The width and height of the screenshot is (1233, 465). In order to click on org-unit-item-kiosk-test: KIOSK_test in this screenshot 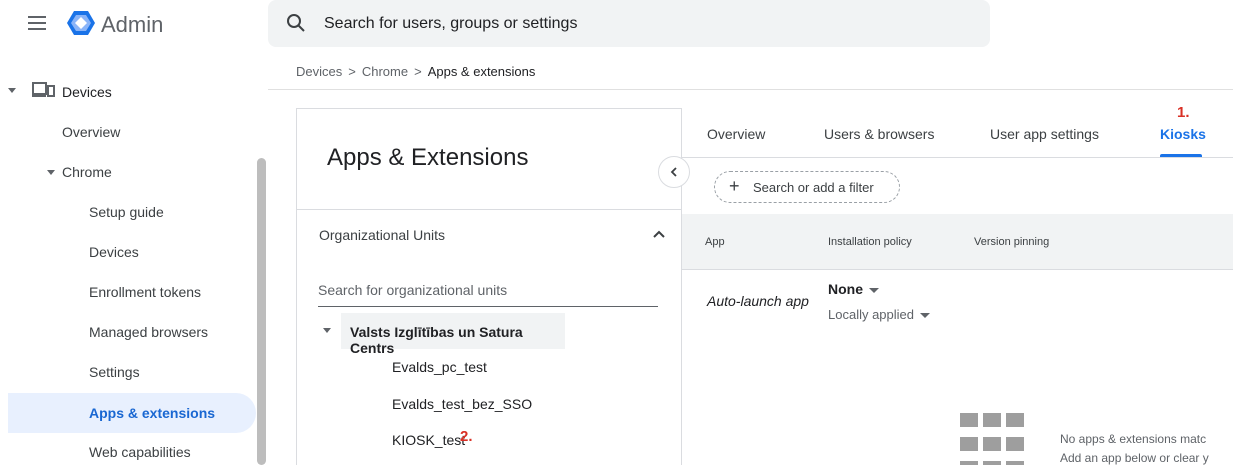, I will do `click(428, 440)`.